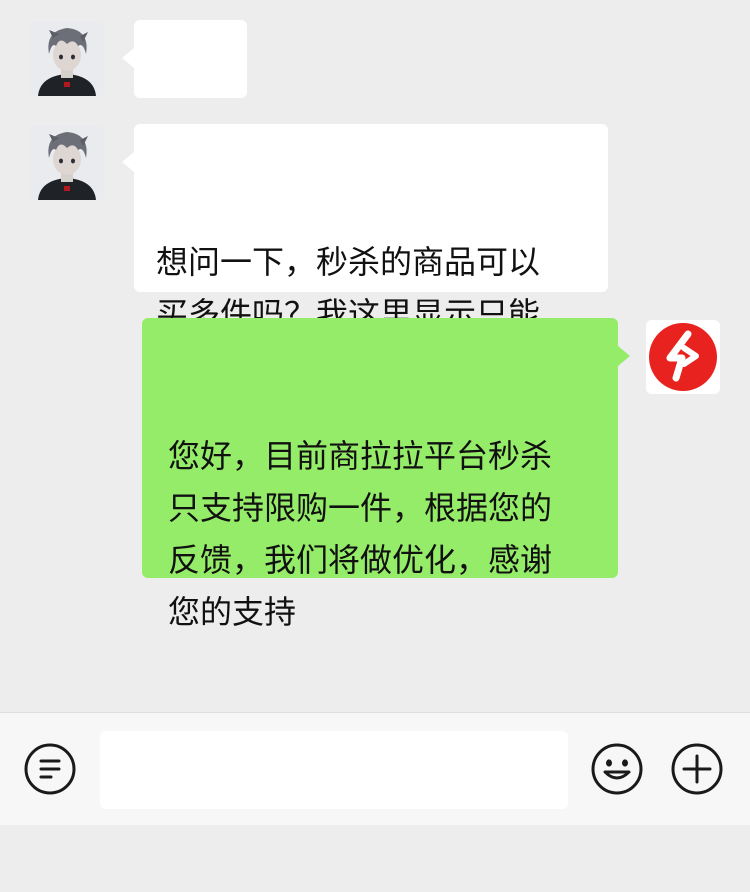 This screenshot has height=892, width=750. I want to click on emoji-button, so click(617, 769).